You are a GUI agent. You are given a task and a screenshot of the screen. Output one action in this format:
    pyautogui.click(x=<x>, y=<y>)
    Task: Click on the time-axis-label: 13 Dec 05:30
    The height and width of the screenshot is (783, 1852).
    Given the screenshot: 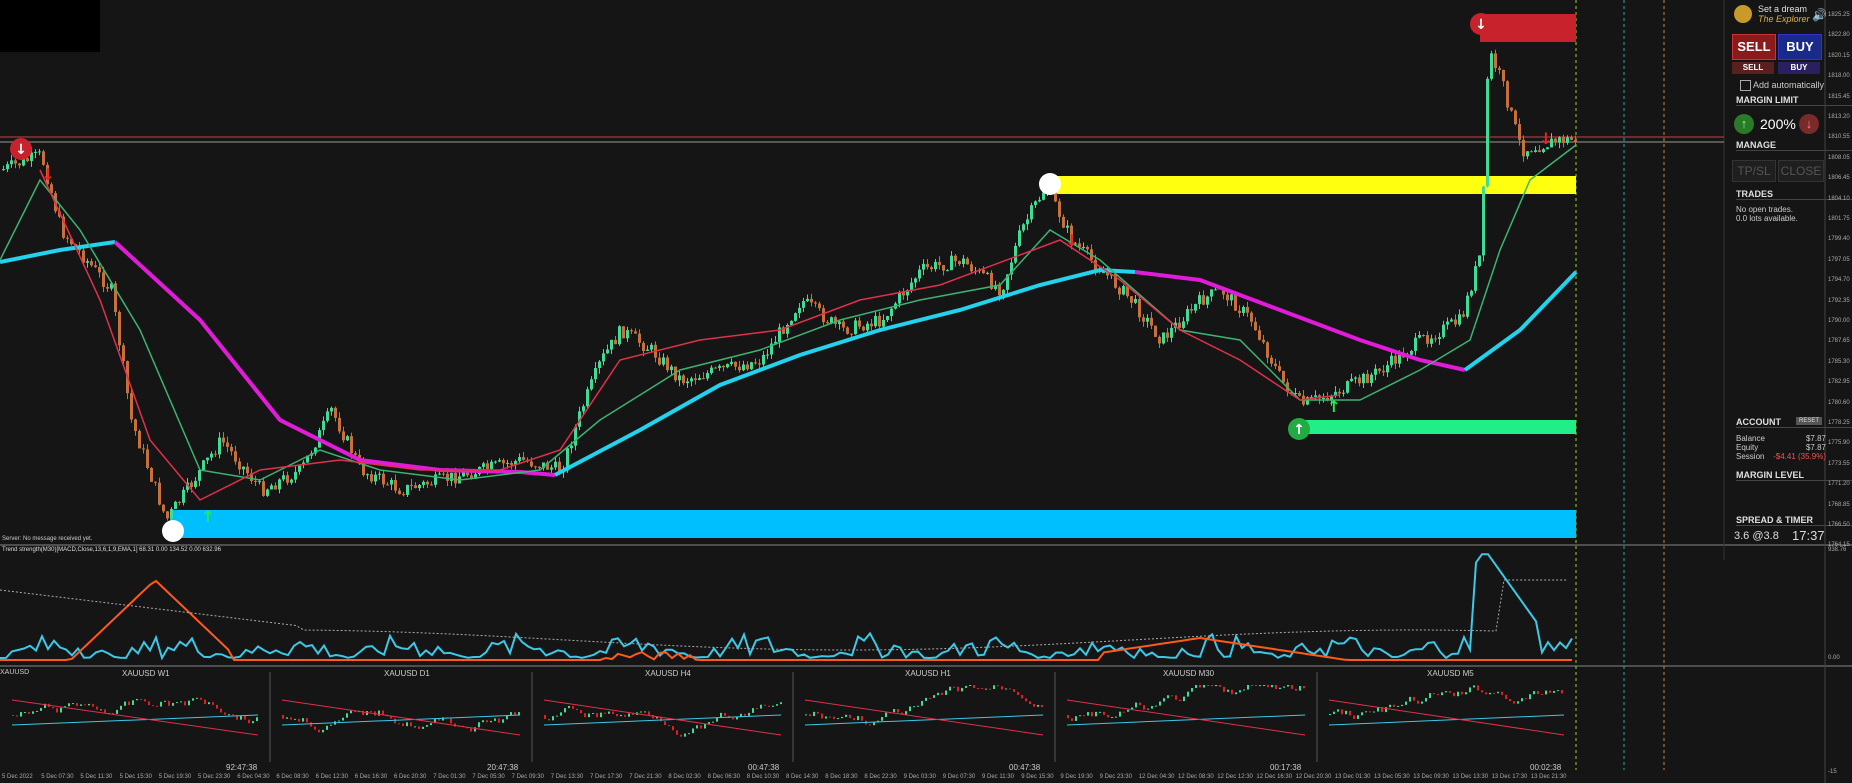 What is the action you would take?
    pyautogui.click(x=1392, y=777)
    